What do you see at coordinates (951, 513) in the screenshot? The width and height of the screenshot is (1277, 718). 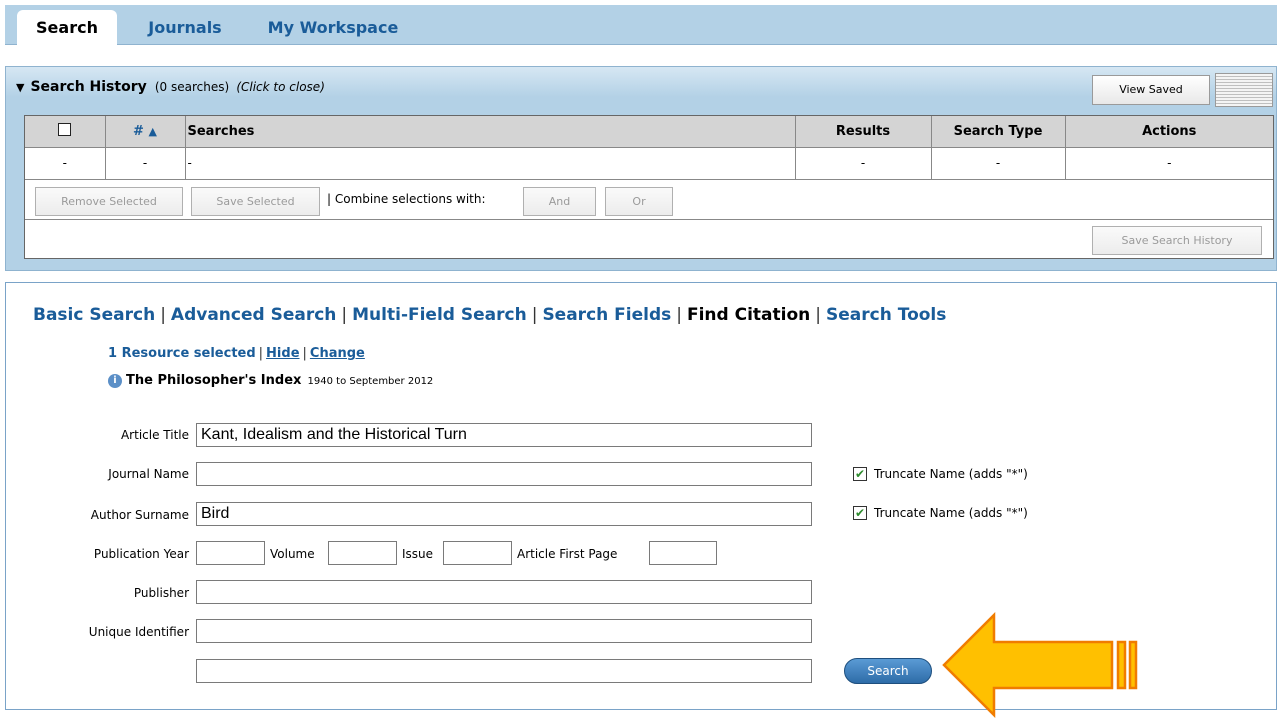 I see `truncate-author-label: Truncate Name (adds "*")` at bounding box center [951, 513].